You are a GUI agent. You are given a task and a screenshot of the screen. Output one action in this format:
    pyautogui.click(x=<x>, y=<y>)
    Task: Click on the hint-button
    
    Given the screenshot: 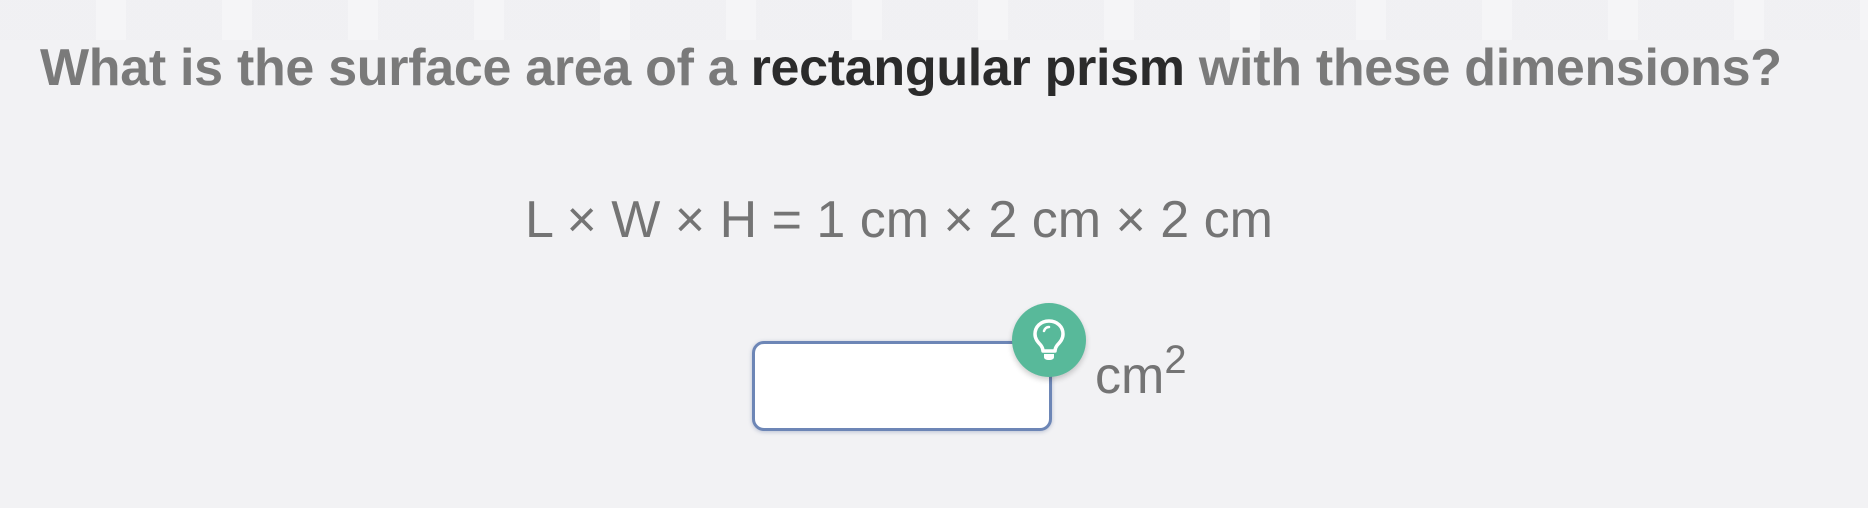 What is the action you would take?
    pyautogui.click(x=1049, y=340)
    